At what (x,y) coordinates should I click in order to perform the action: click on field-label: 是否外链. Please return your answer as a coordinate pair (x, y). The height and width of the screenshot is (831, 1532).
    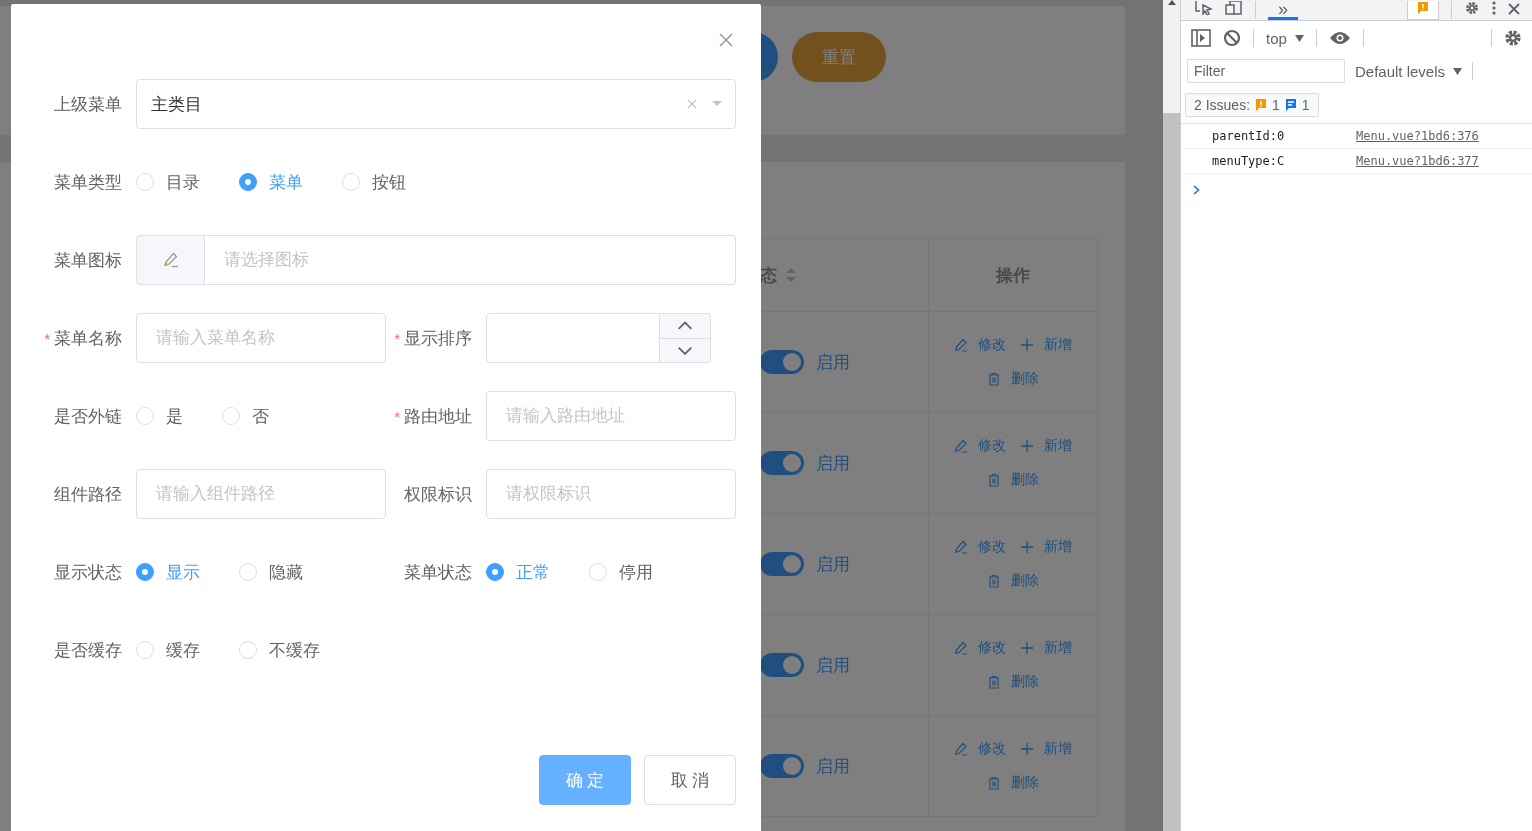
    Looking at the image, I should click on (88, 416).